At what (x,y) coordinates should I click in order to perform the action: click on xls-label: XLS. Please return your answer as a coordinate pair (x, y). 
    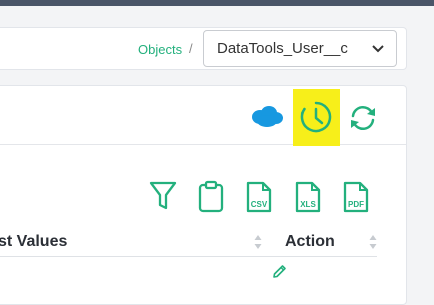
    Looking at the image, I should click on (308, 204).